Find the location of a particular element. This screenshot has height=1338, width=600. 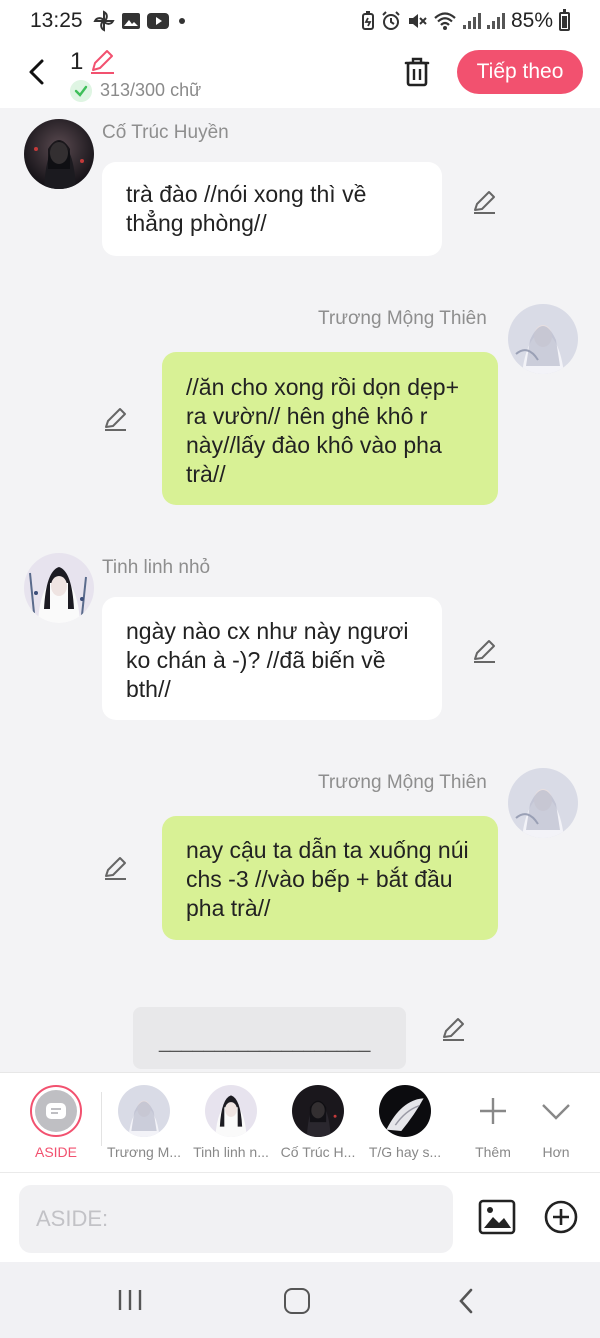

avatar-tinh-linh-nho is located at coordinates (59, 588).